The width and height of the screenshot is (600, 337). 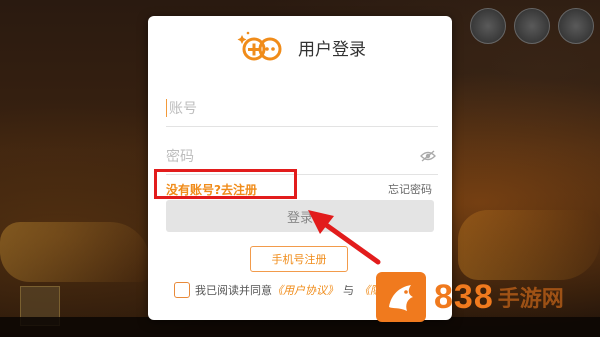 What do you see at coordinates (259, 46) in the screenshot?
I see `gamepad-icon` at bounding box center [259, 46].